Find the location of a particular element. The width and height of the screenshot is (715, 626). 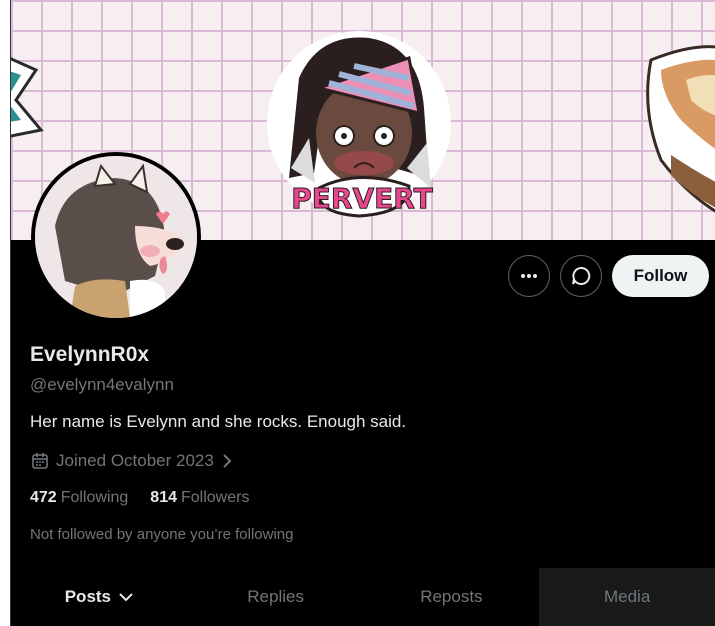

profile-avatar is located at coordinates (116, 237).